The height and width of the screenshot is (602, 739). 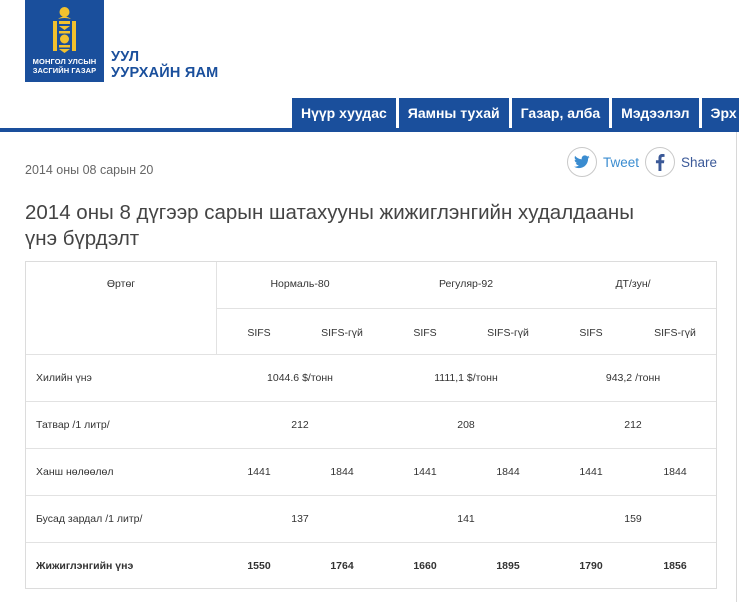 I want to click on facebook-share-button: Share, so click(x=681, y=162).